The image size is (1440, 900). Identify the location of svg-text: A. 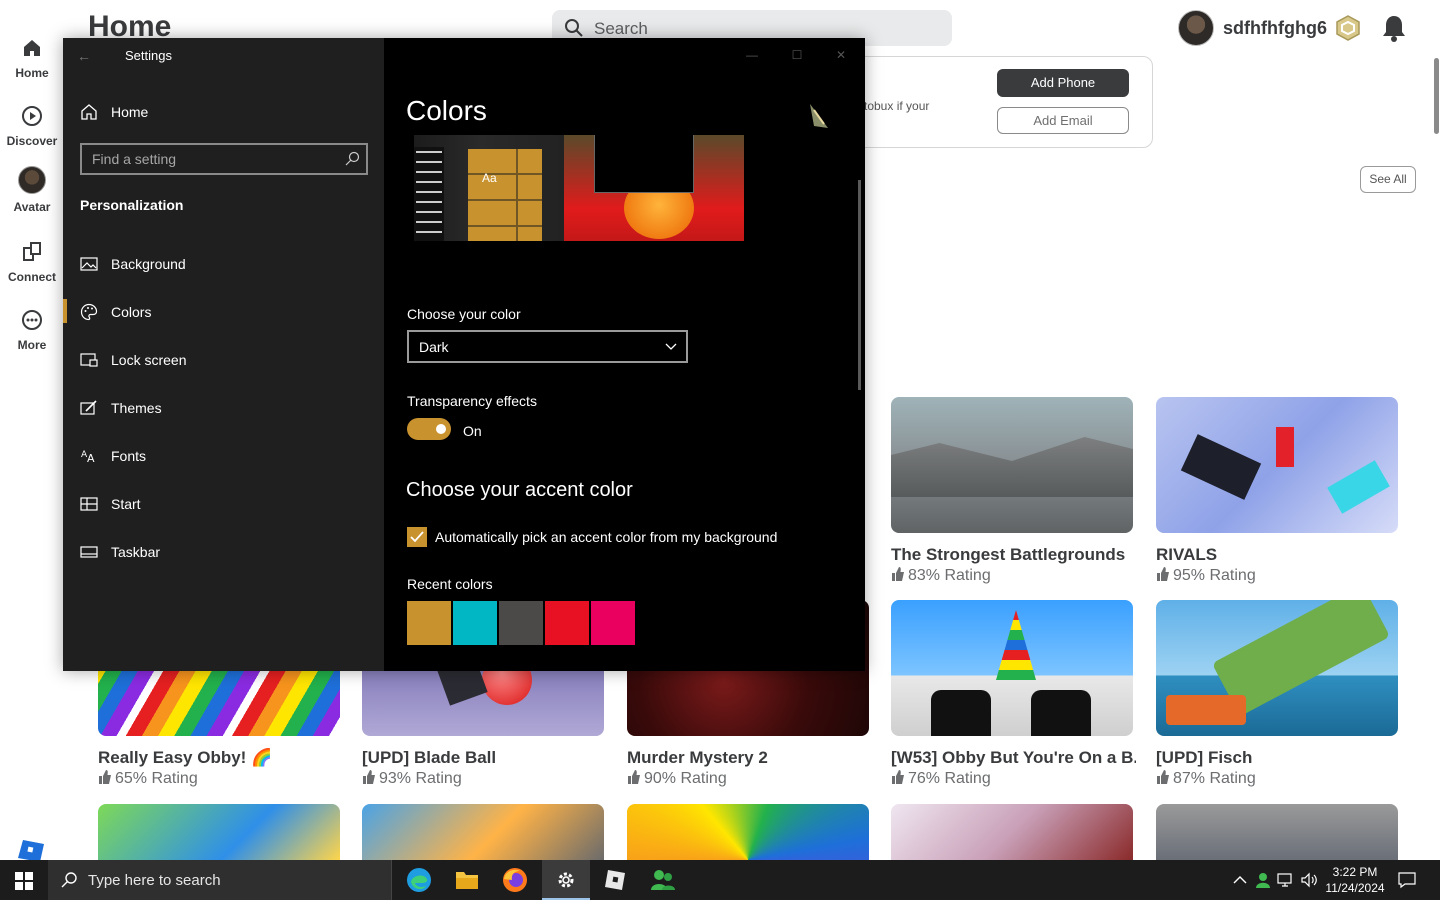
(91, 458).